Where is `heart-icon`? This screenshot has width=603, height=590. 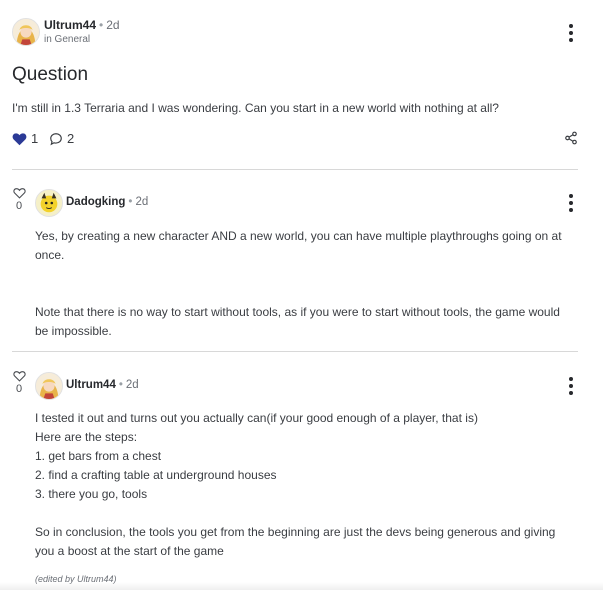 heart-icon is located at coordinates (19, 138).